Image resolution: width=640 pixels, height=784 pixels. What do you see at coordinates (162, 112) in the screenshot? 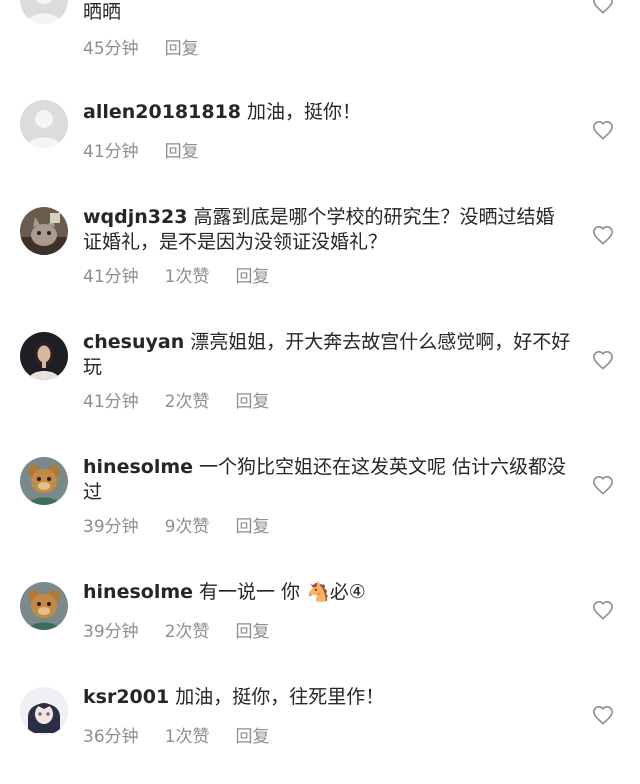
I see `comment-username: allen20181818` at bounding box center [162, 112].